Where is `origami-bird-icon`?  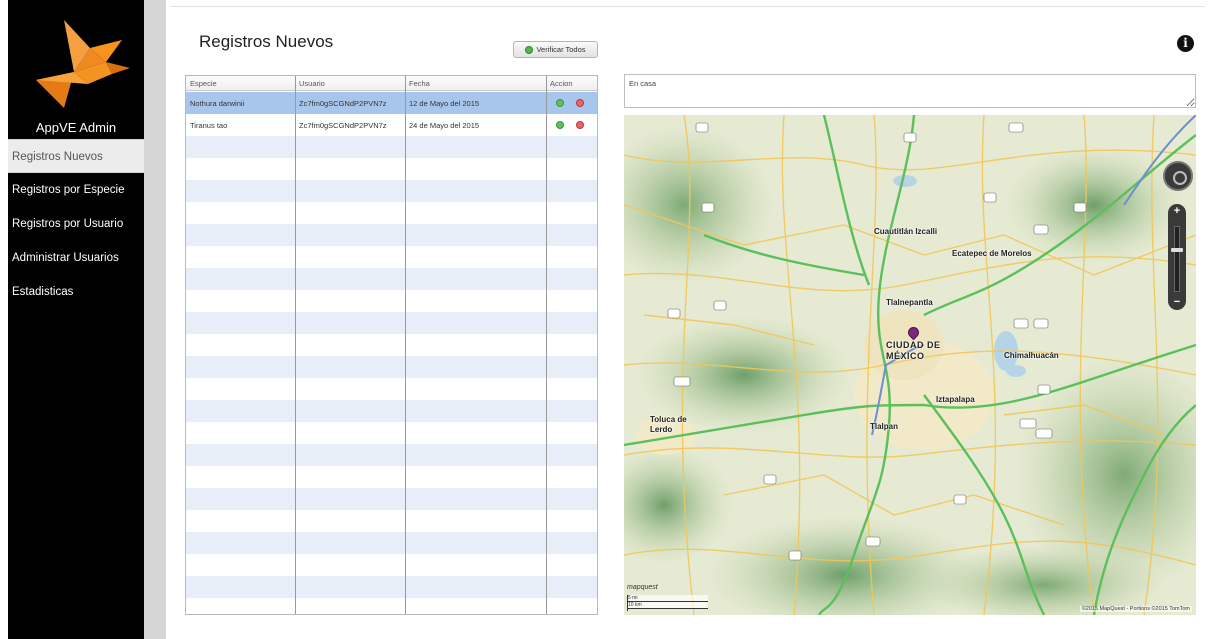
origami-bird-icon is located at coordinates (83, 64).